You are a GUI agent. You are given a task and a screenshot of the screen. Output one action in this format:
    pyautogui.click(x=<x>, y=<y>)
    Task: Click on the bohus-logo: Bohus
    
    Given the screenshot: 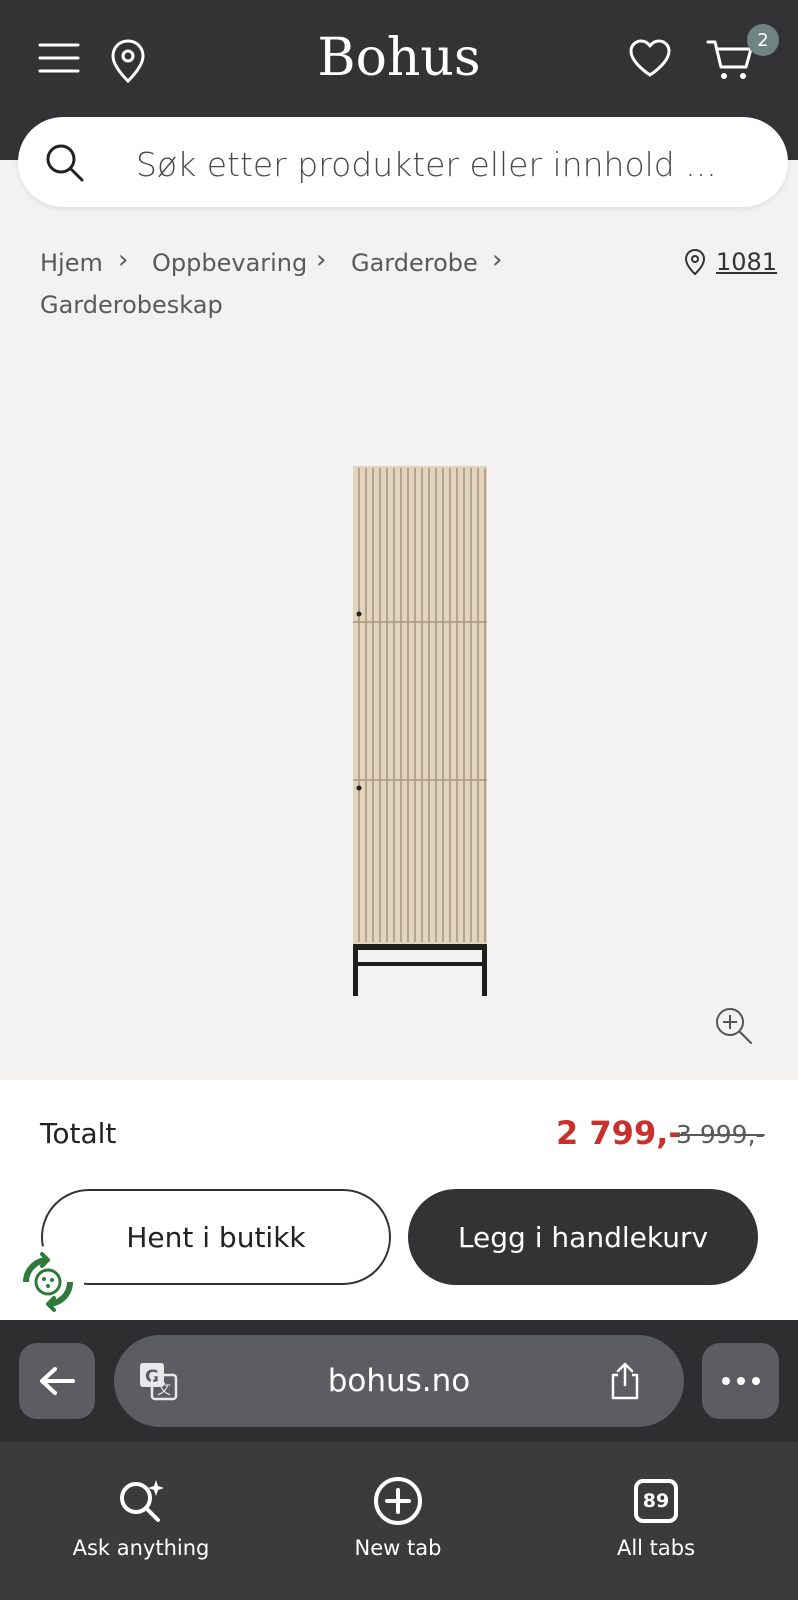 What is the action you would take?
    pyautogui.click(x=399, y=58)
    